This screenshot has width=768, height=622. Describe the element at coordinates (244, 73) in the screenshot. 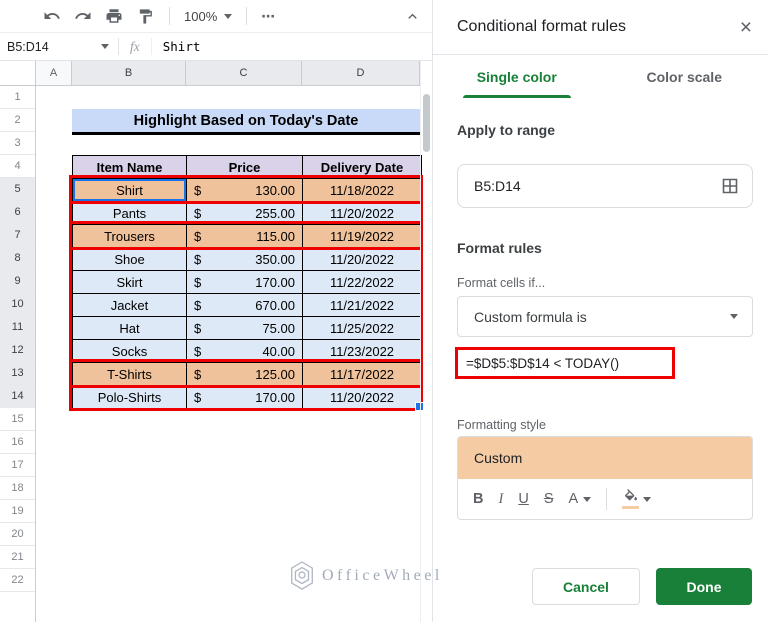

I see `column-header-C: C` at that location.